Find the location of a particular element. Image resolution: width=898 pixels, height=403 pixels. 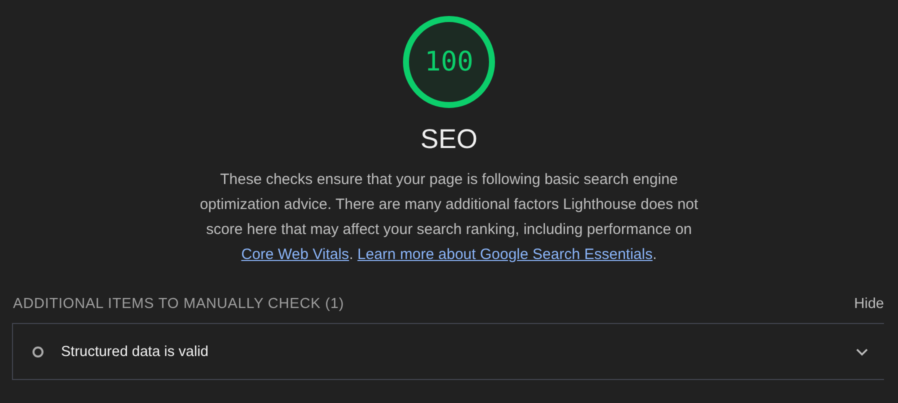

category-title: SEO is located at coordinates (449, 139).